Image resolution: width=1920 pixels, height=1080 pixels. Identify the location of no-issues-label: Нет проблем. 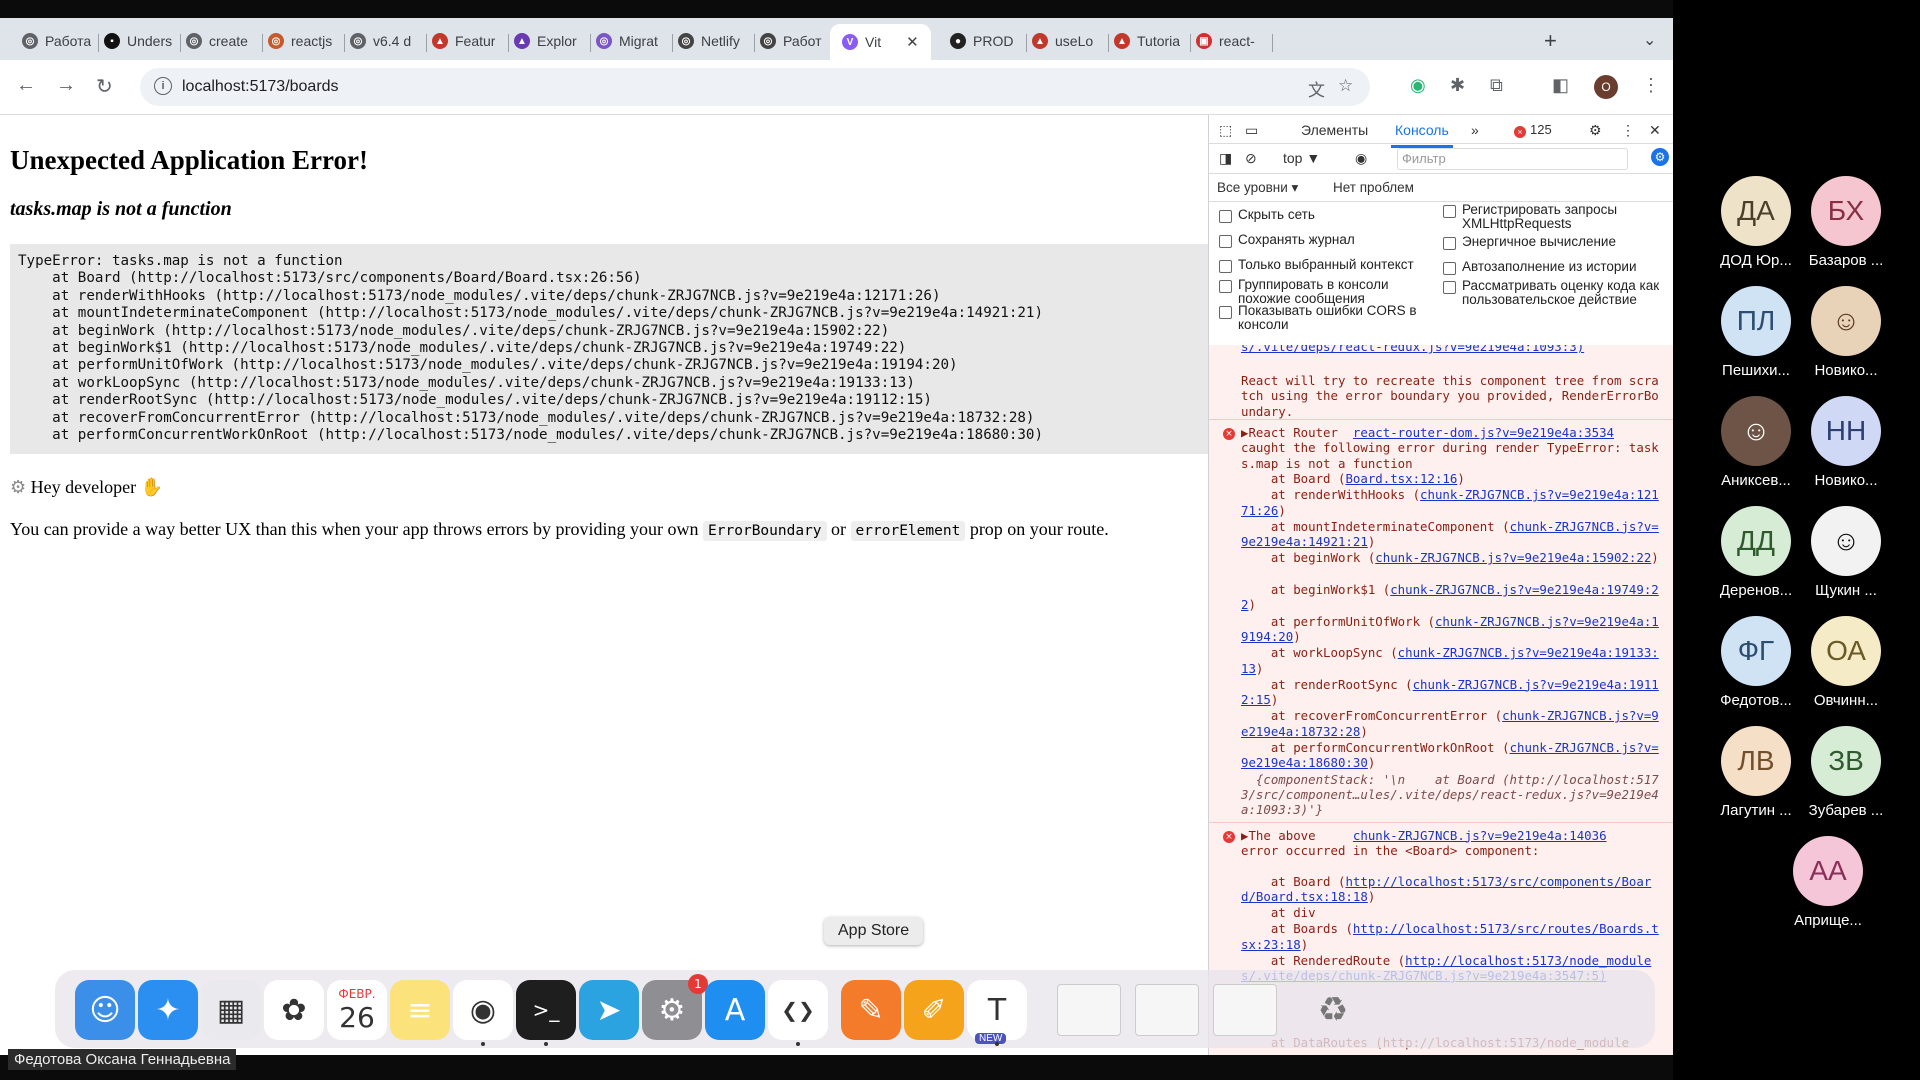
(1373, 187).